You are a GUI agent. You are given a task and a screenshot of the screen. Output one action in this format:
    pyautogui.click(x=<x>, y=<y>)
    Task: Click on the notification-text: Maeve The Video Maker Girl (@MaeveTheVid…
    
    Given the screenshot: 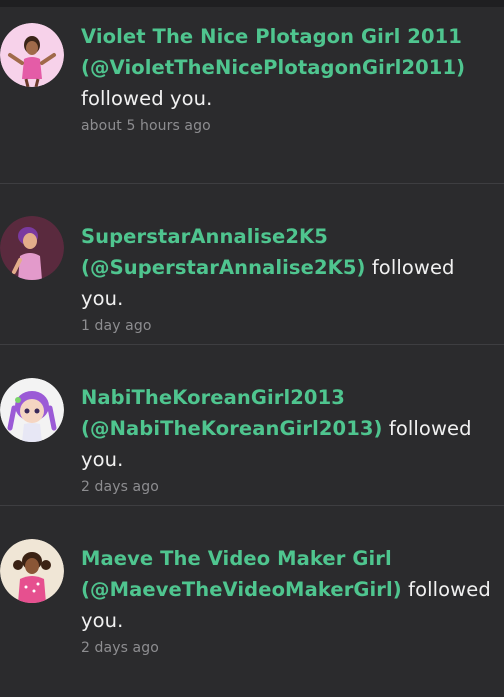 What is the action you would take?
    pyautogui.click(x=291, y=601)
    